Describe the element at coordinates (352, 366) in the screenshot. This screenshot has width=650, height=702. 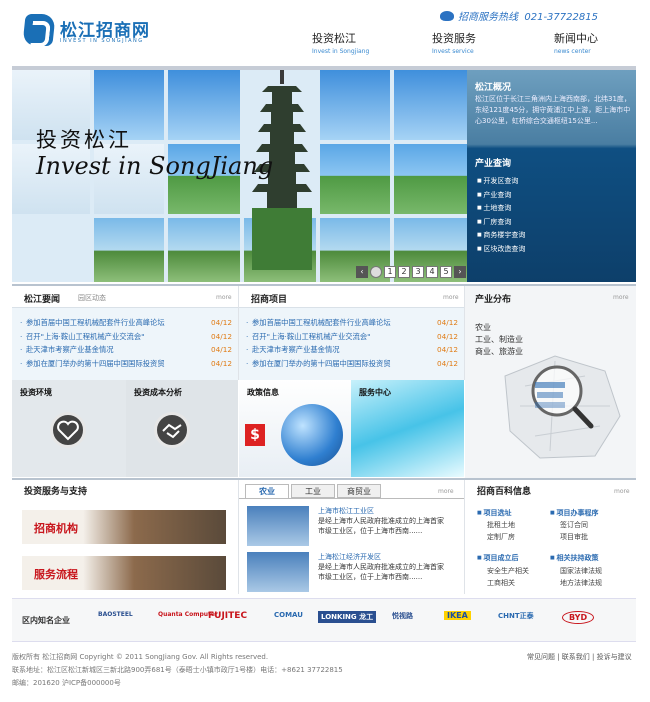
I see `project-item: 参加在厦门举办的第十四届中国国际投资贸04/12` at that location.